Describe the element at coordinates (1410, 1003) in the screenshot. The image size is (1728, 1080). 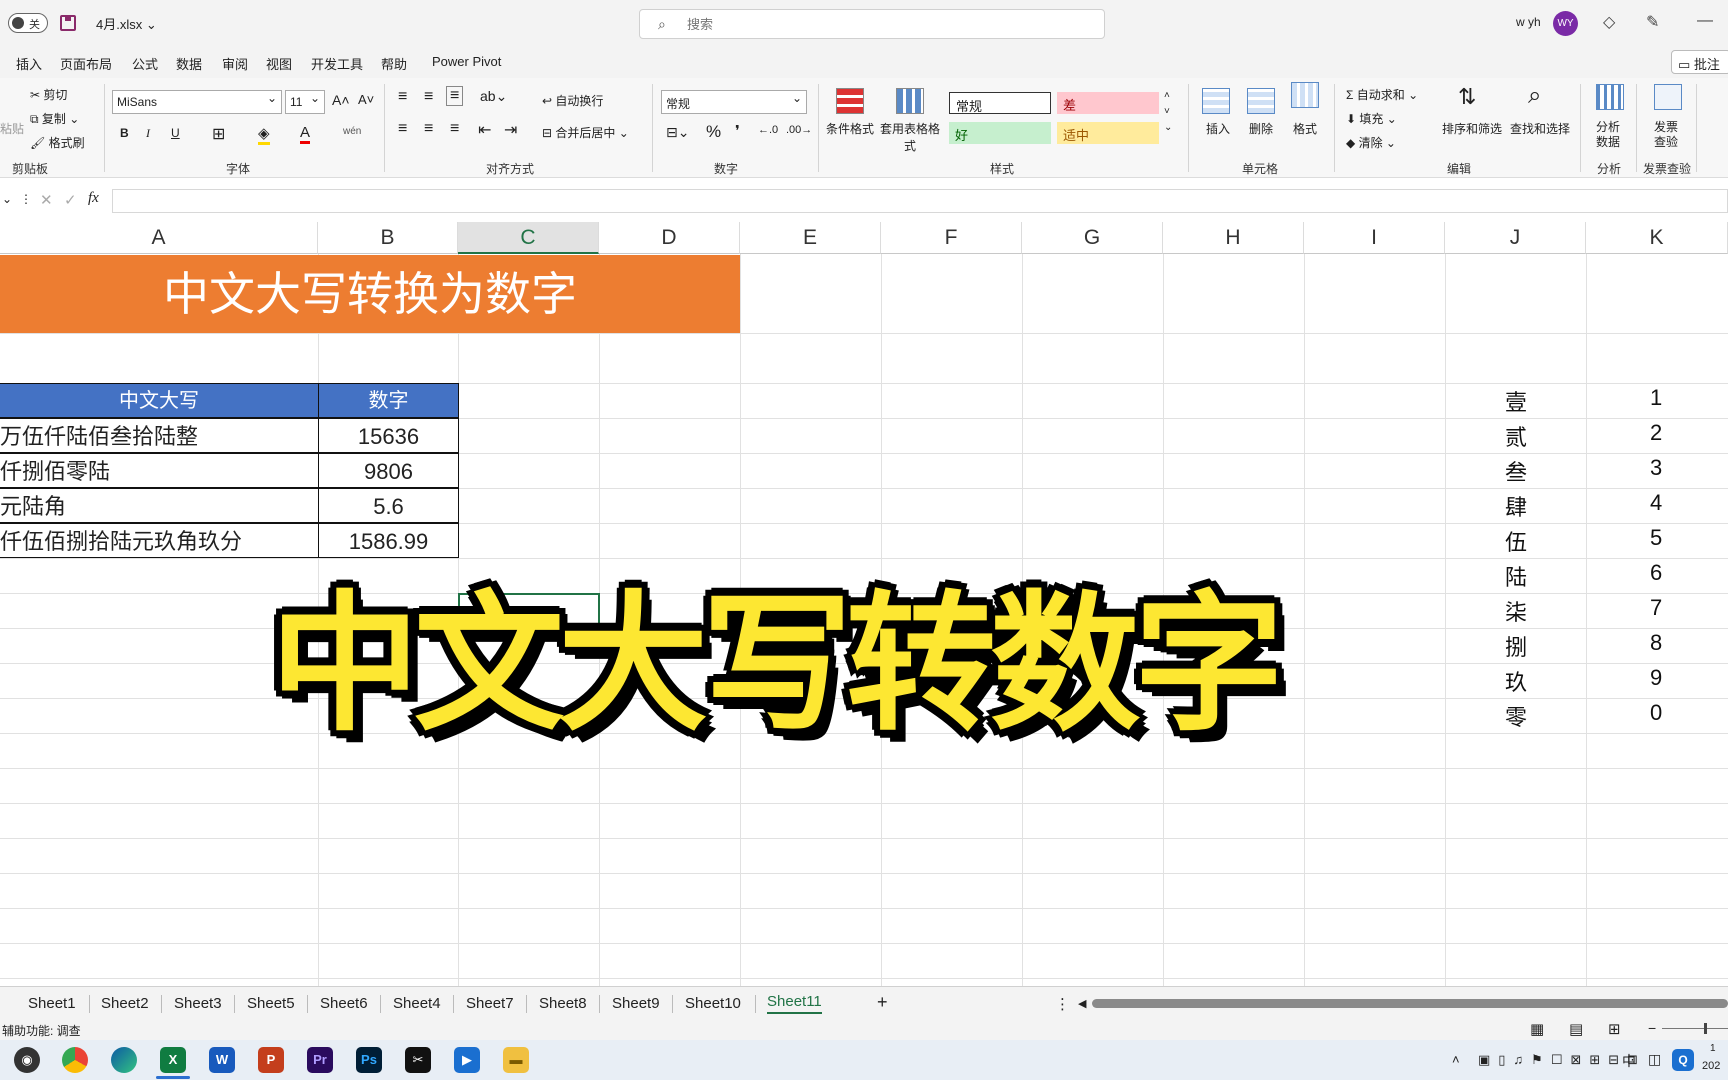
I see `horizontal-scrollbar` at that location.